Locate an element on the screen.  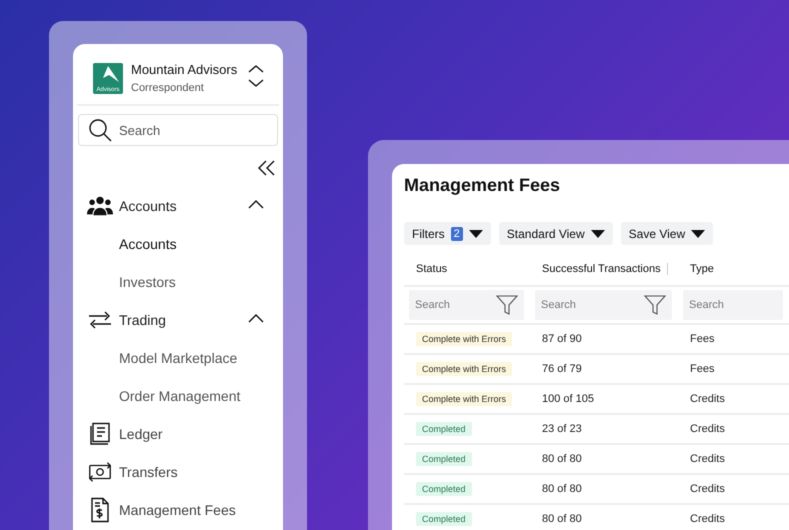
people-icon is located at coordinates (100, 206).